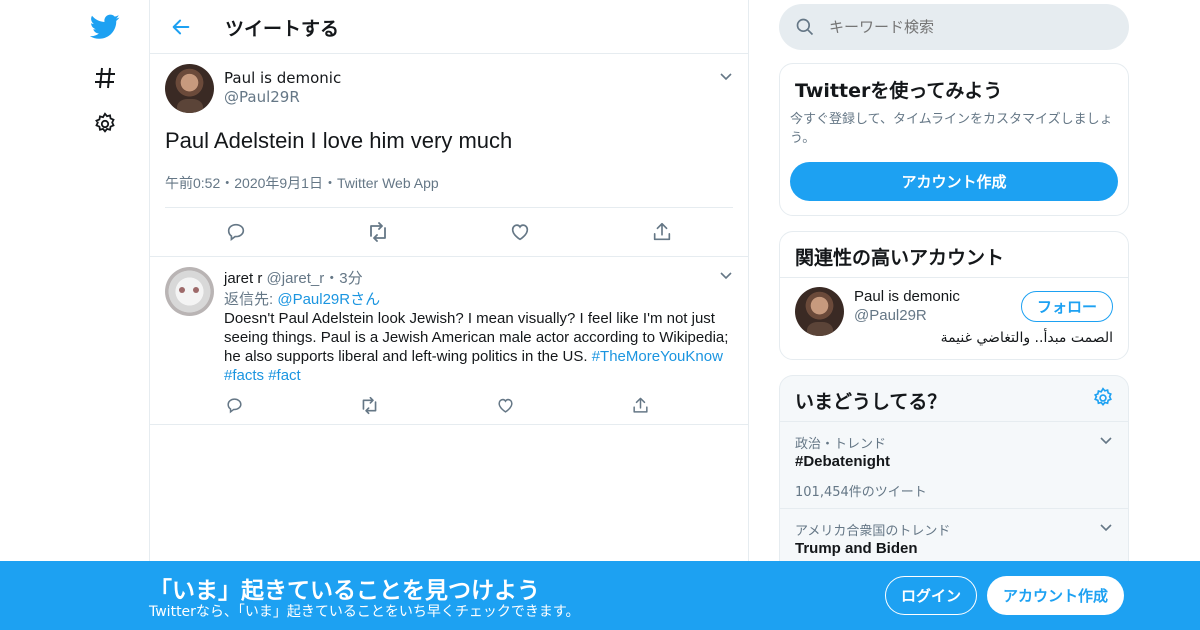 This screenshot has width=1200, height=630. What do you see at coordinates (339, 140) in the screenshot?
I see `tweet-text: Paul Adelstein I love him very much` at bounding box center [339, 140].